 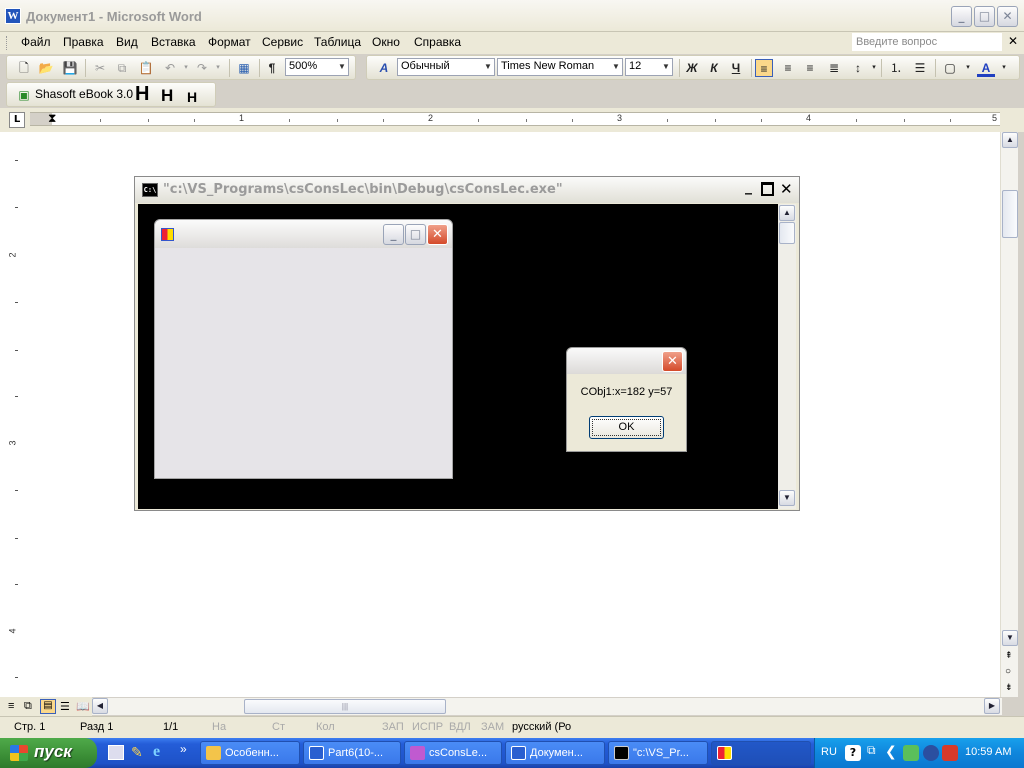 What do you see at coordinates (137, 752) in the screenshot?
I see `media-icon: ✎` at bounding box center [137, 752].